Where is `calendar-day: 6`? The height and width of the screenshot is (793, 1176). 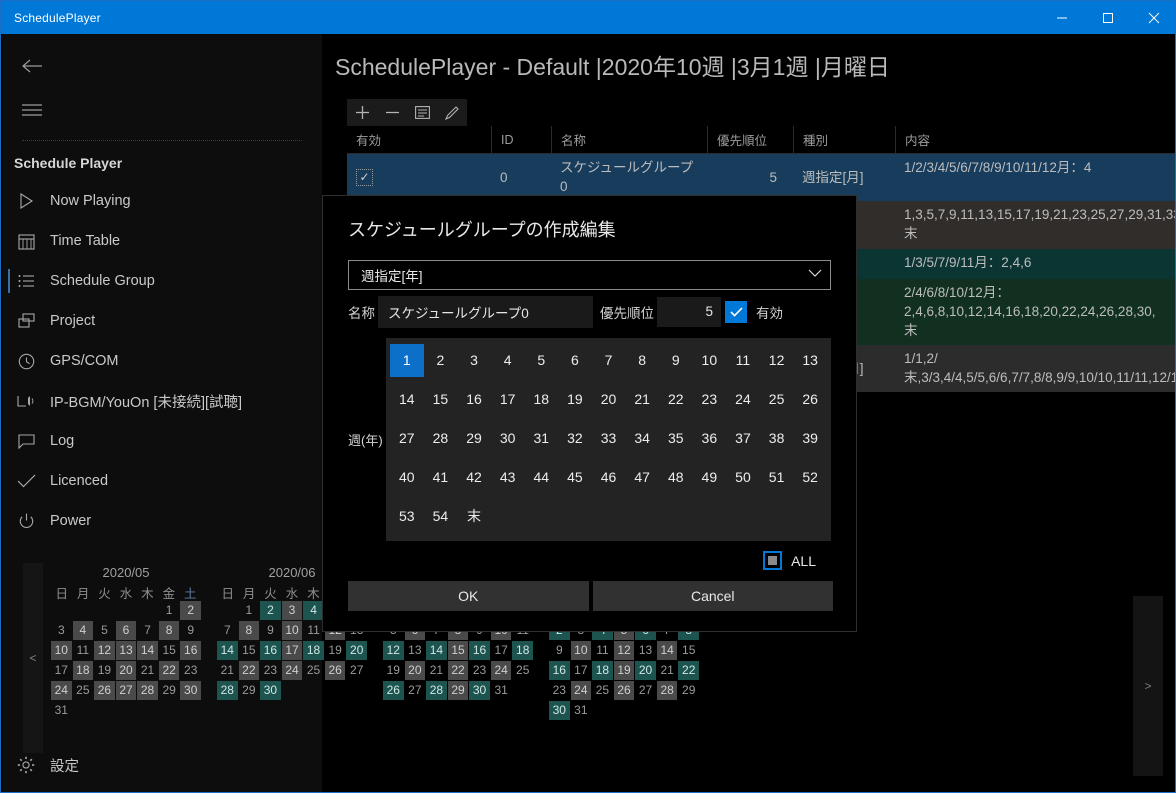 calendar-day: 6 is located at coordinates (126, 630).